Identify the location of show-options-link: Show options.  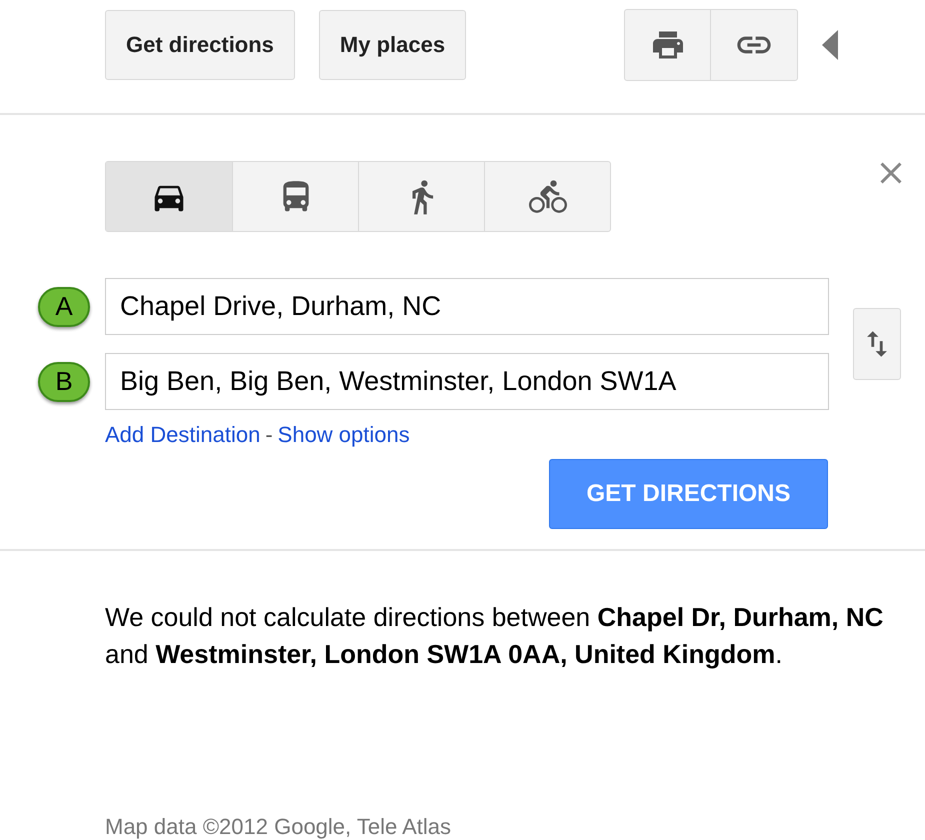
(344, 434).